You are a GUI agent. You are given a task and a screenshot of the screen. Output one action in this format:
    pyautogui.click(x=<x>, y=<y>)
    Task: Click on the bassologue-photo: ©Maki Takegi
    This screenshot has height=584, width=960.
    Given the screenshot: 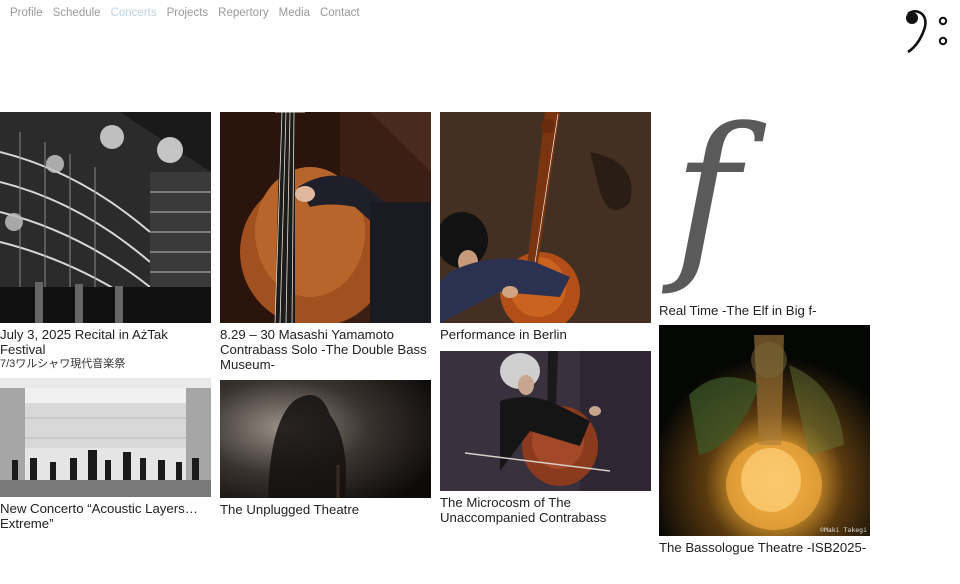 What is the action you would take?
    pyautogui.click(x=764, y=430)
    